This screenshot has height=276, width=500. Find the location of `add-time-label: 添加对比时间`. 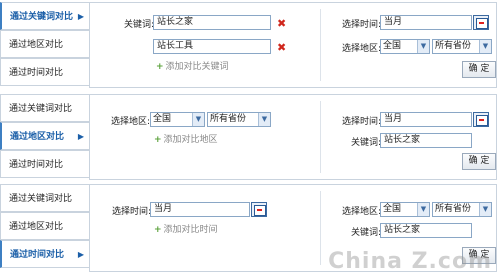

add-time-label: 添加对比时间 is located at coordinates (190, 230).